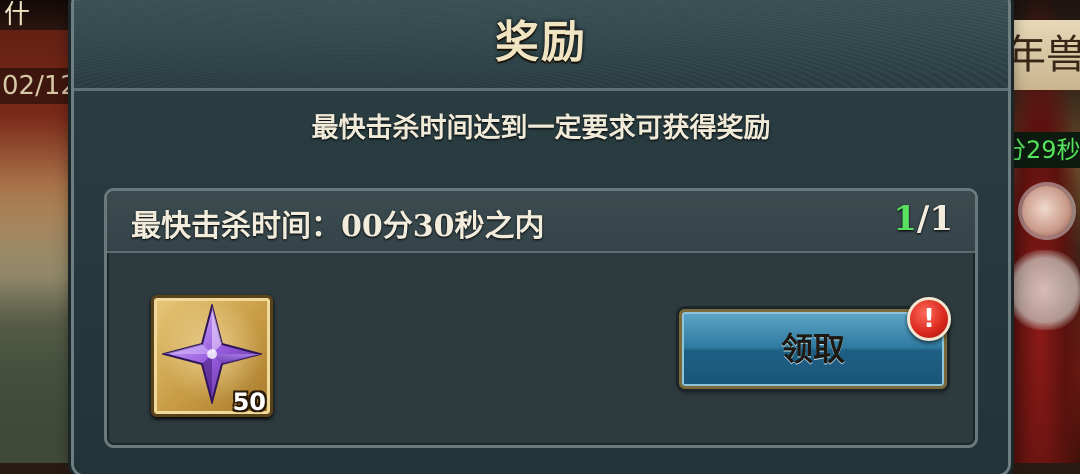 The width and height of the screenshot is (1080, 474). Describe the element at coordinates (1045, 290) in the screenshot. I see `background-character-fur` at that location.